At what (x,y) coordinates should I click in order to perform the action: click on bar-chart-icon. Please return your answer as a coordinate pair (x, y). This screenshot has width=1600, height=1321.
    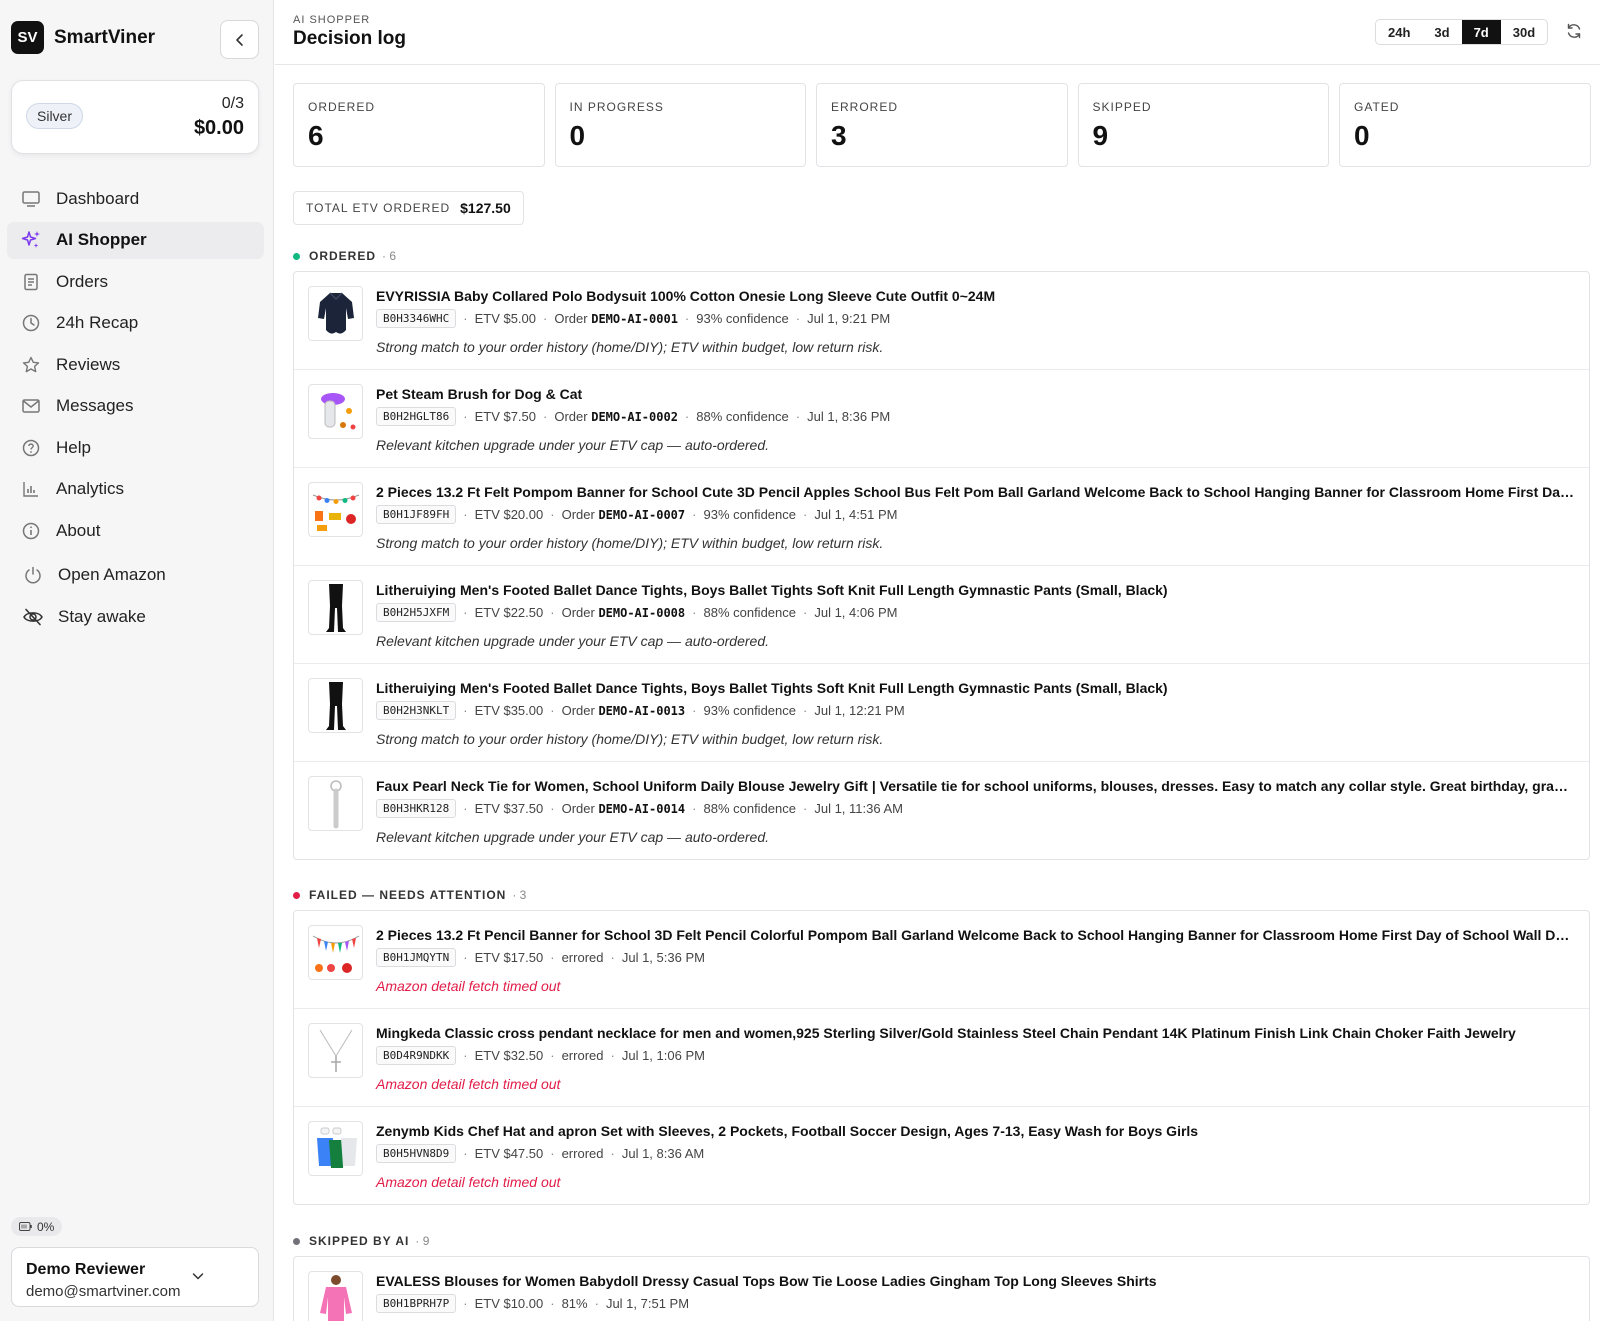
    Looking at the image, I should click on (31, 489).